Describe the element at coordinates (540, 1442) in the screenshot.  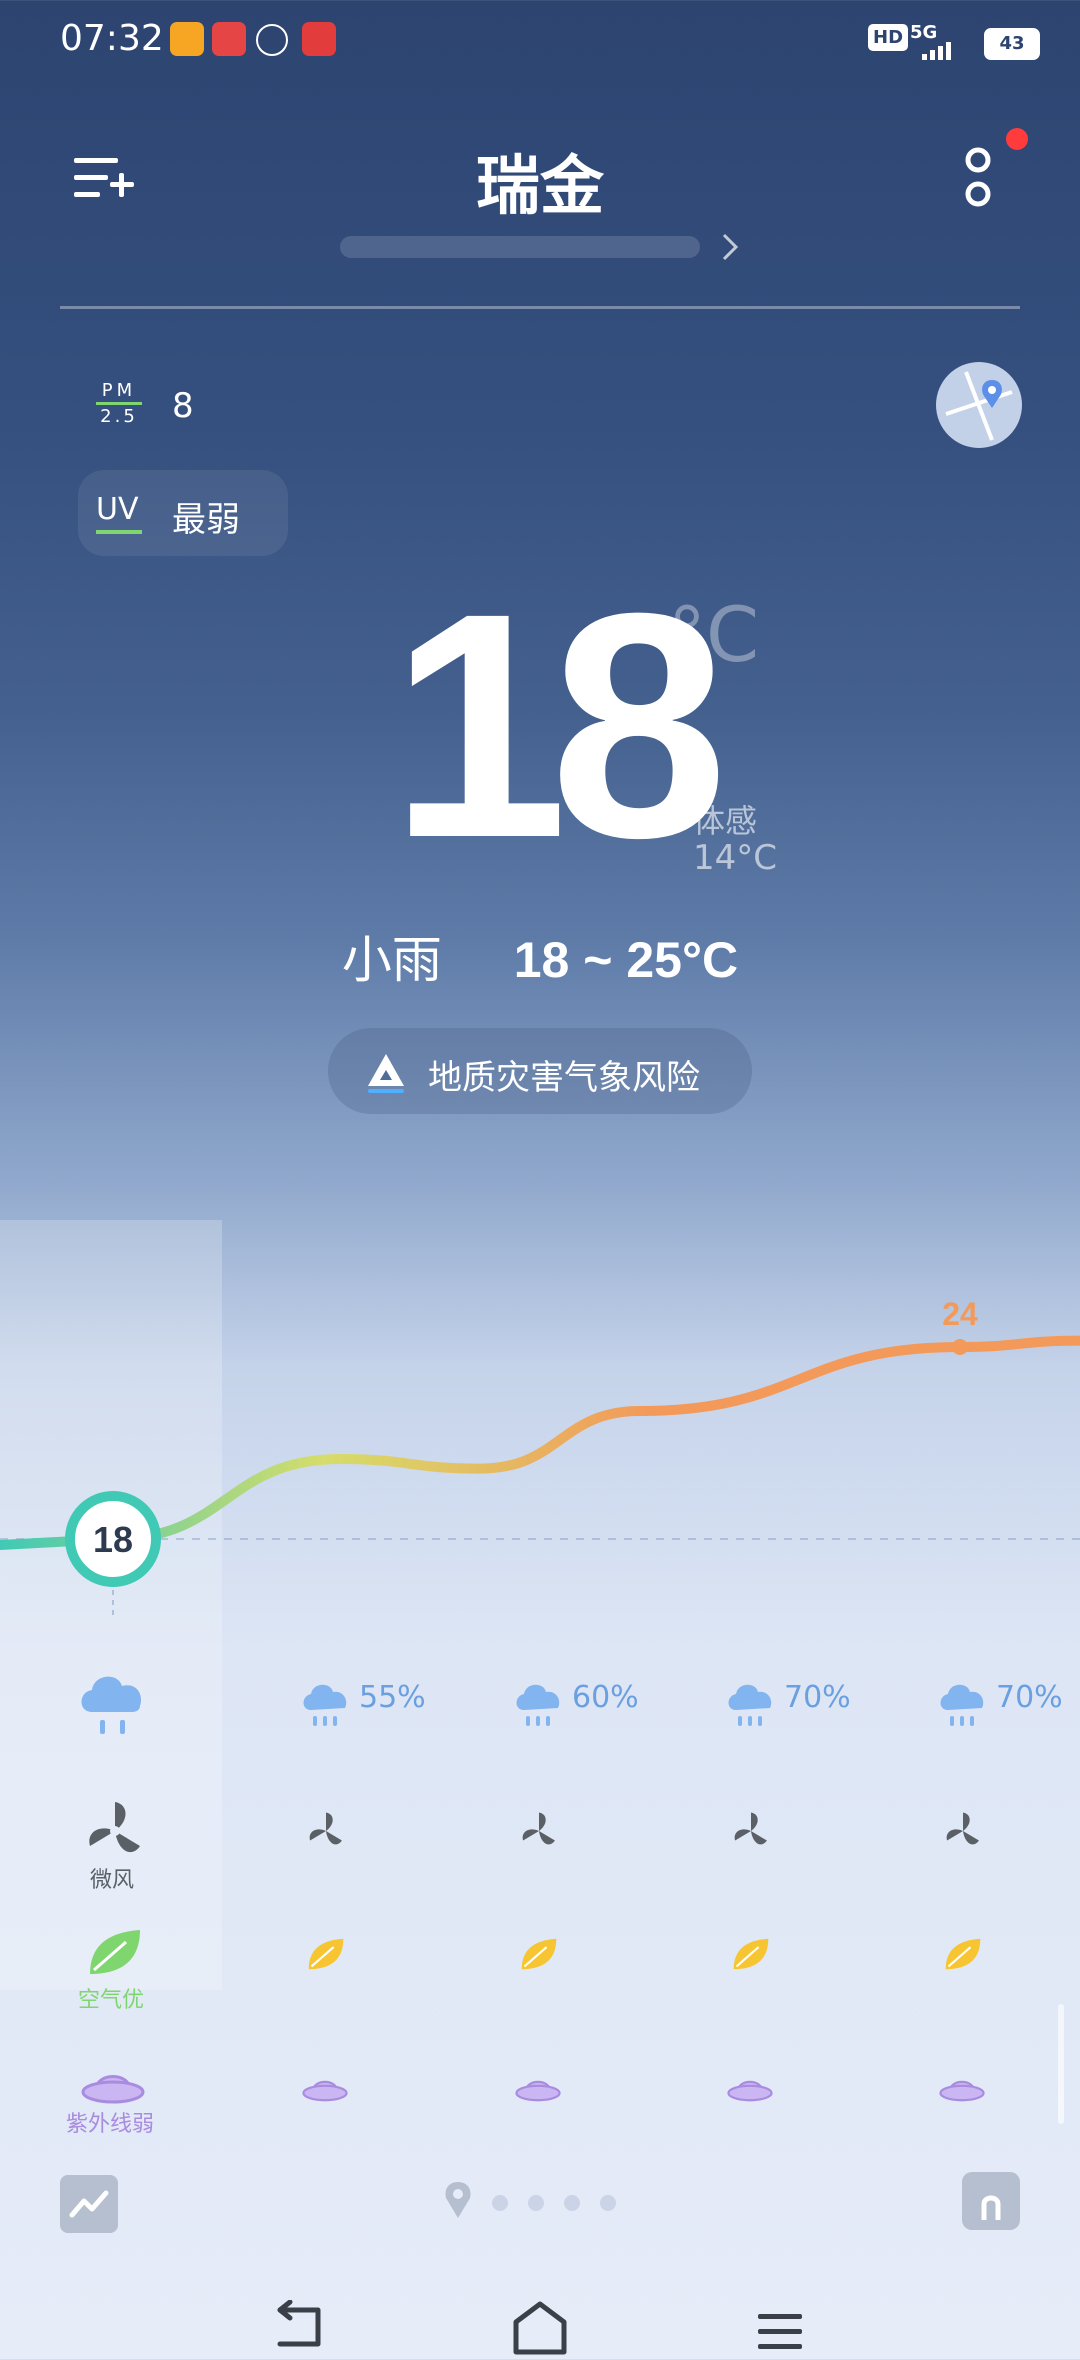
I see `temperature-line` at that location.